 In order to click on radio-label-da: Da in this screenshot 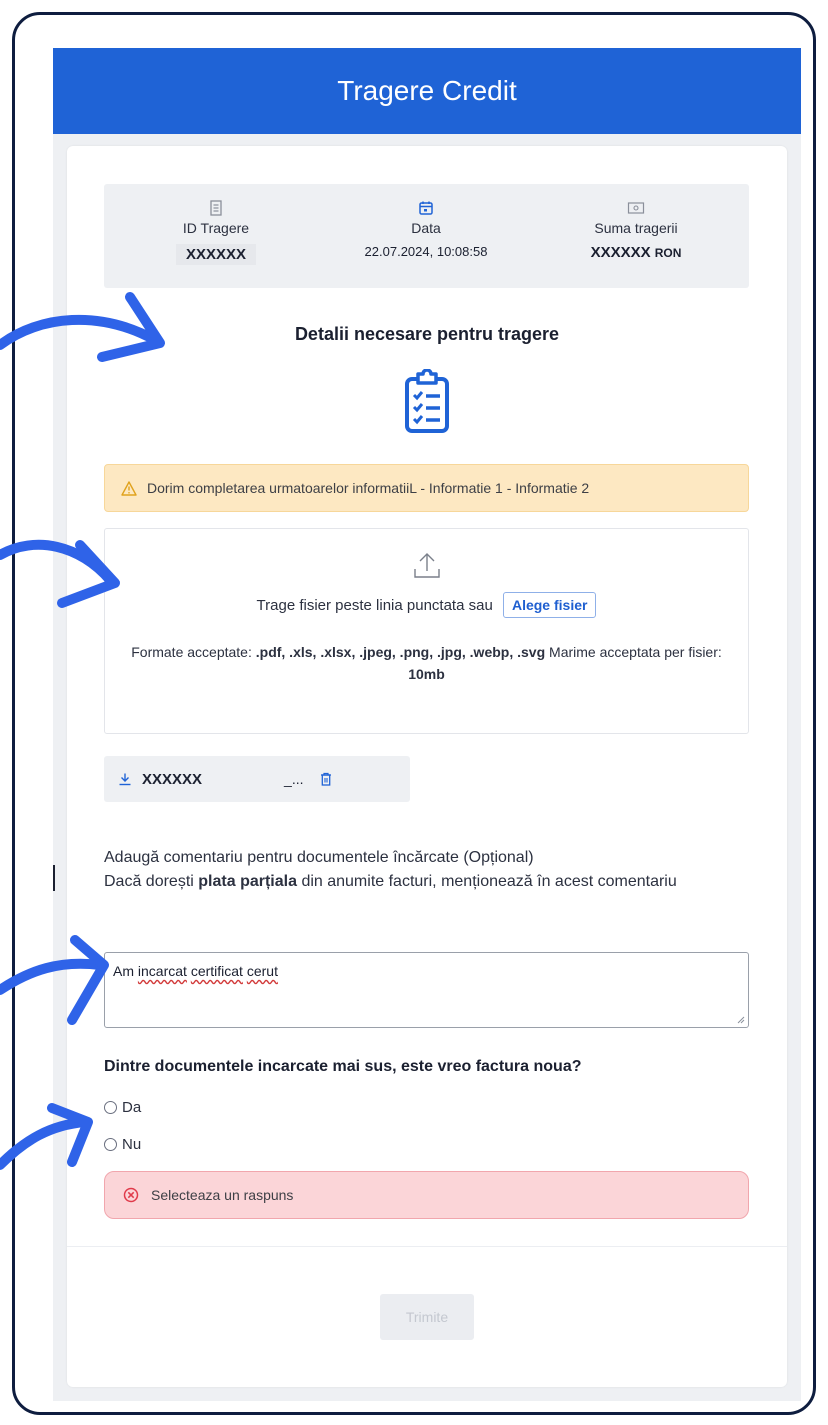, I will do `click(132, 1107)`.